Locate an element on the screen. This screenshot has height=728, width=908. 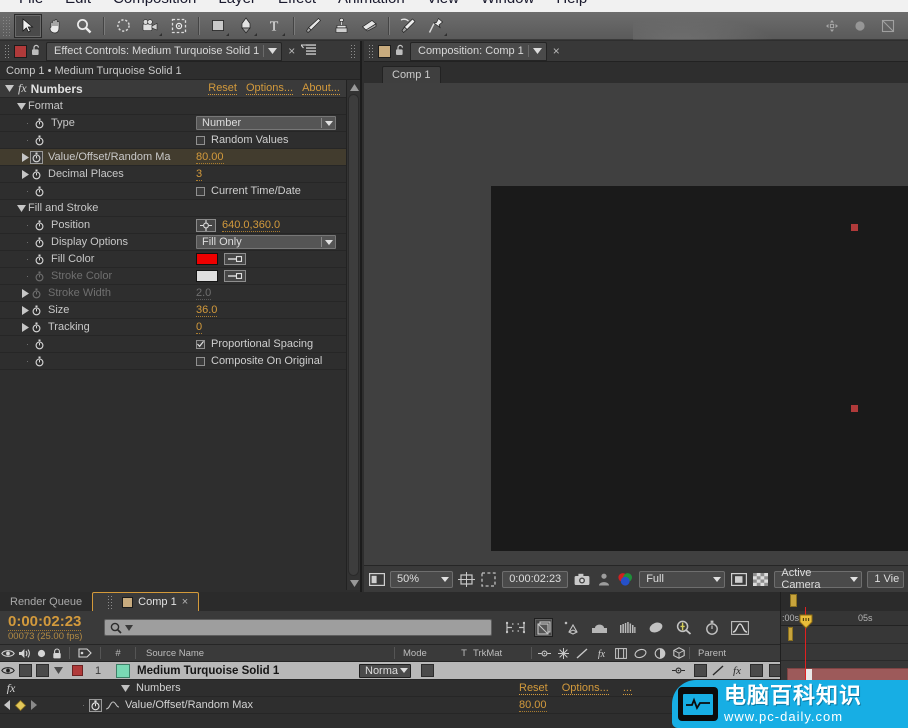
timeline-timecode-block: 0:00:02:23 00073 (25.00 fps) is located at coordinates (52, 627).